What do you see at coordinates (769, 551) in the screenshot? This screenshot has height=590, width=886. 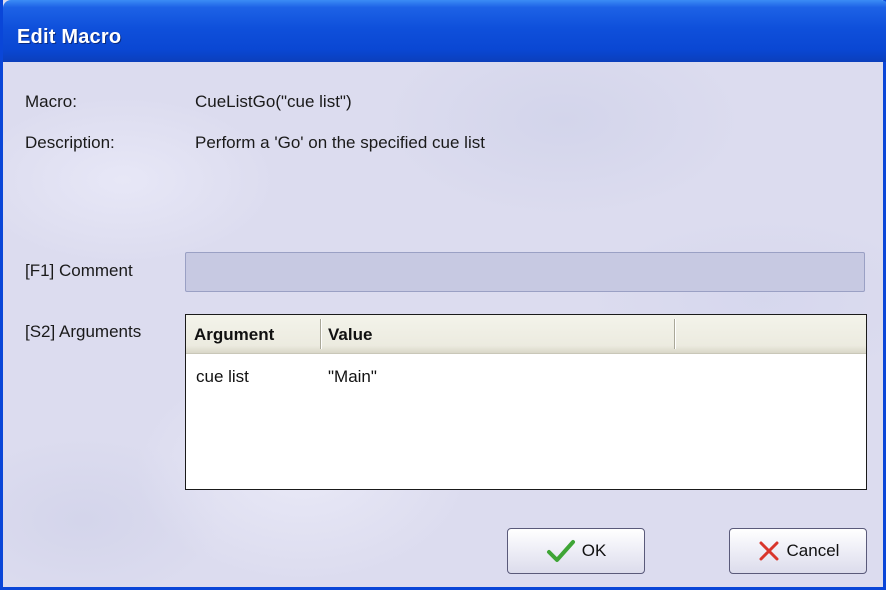 I see `x-mark-icon` at bounding box center [769, 551].